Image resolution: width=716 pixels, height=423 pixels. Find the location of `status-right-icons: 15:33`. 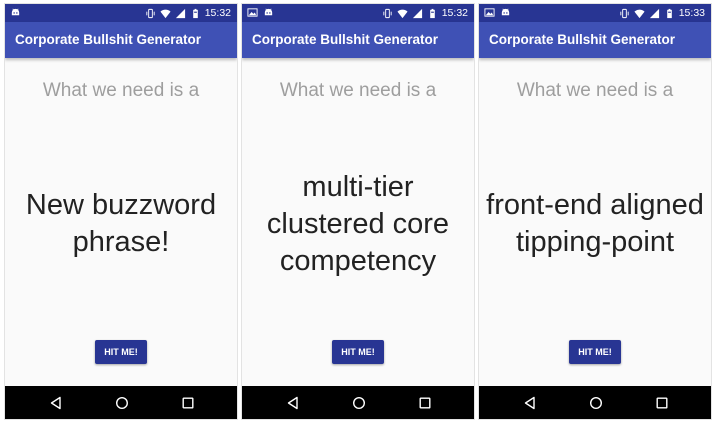

status-right-icons: 15:33 is located at coordinates (662, 13).